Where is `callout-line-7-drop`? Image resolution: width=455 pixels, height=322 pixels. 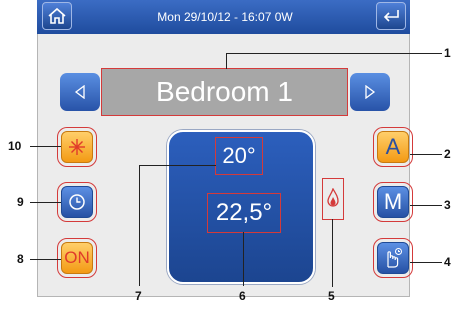 callout-line-7-drop is located at coordinates (139, 225).